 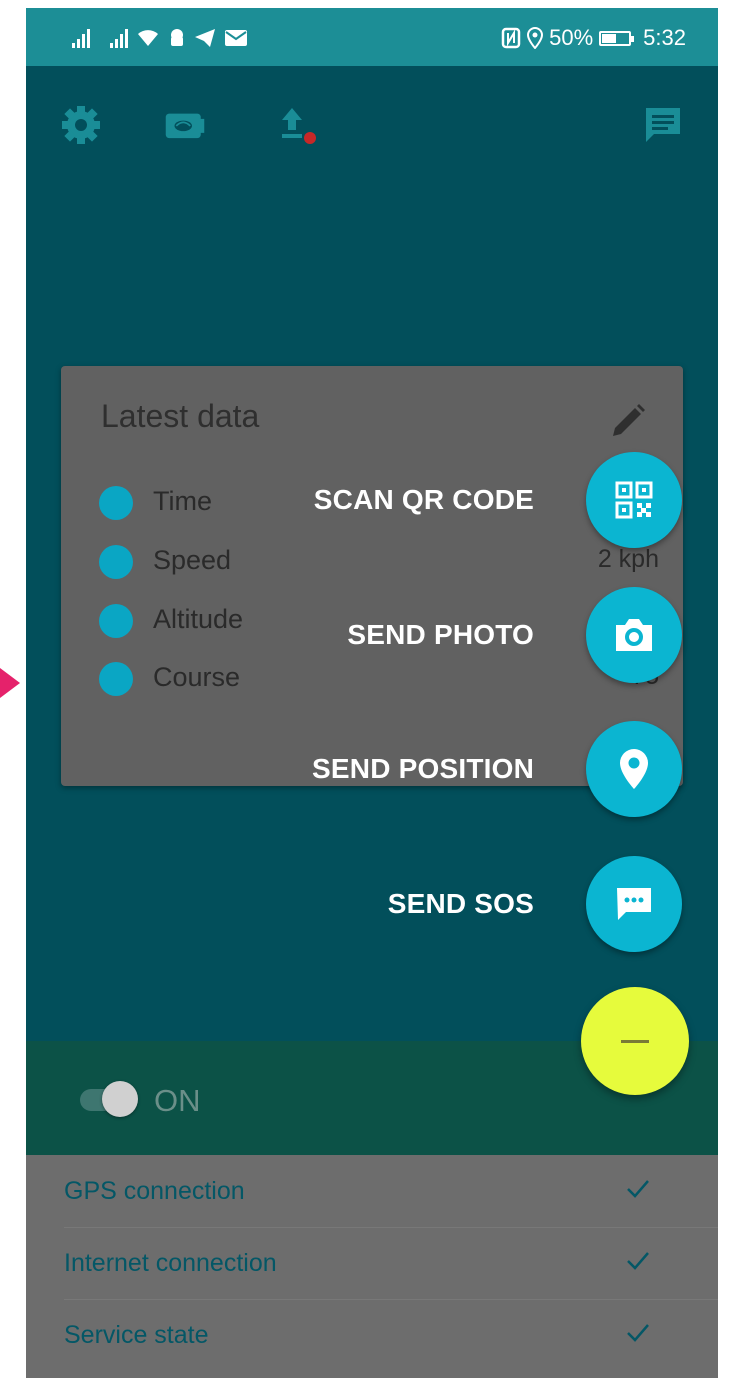 I want to click on chat-icon, so click(x=663, y=125).